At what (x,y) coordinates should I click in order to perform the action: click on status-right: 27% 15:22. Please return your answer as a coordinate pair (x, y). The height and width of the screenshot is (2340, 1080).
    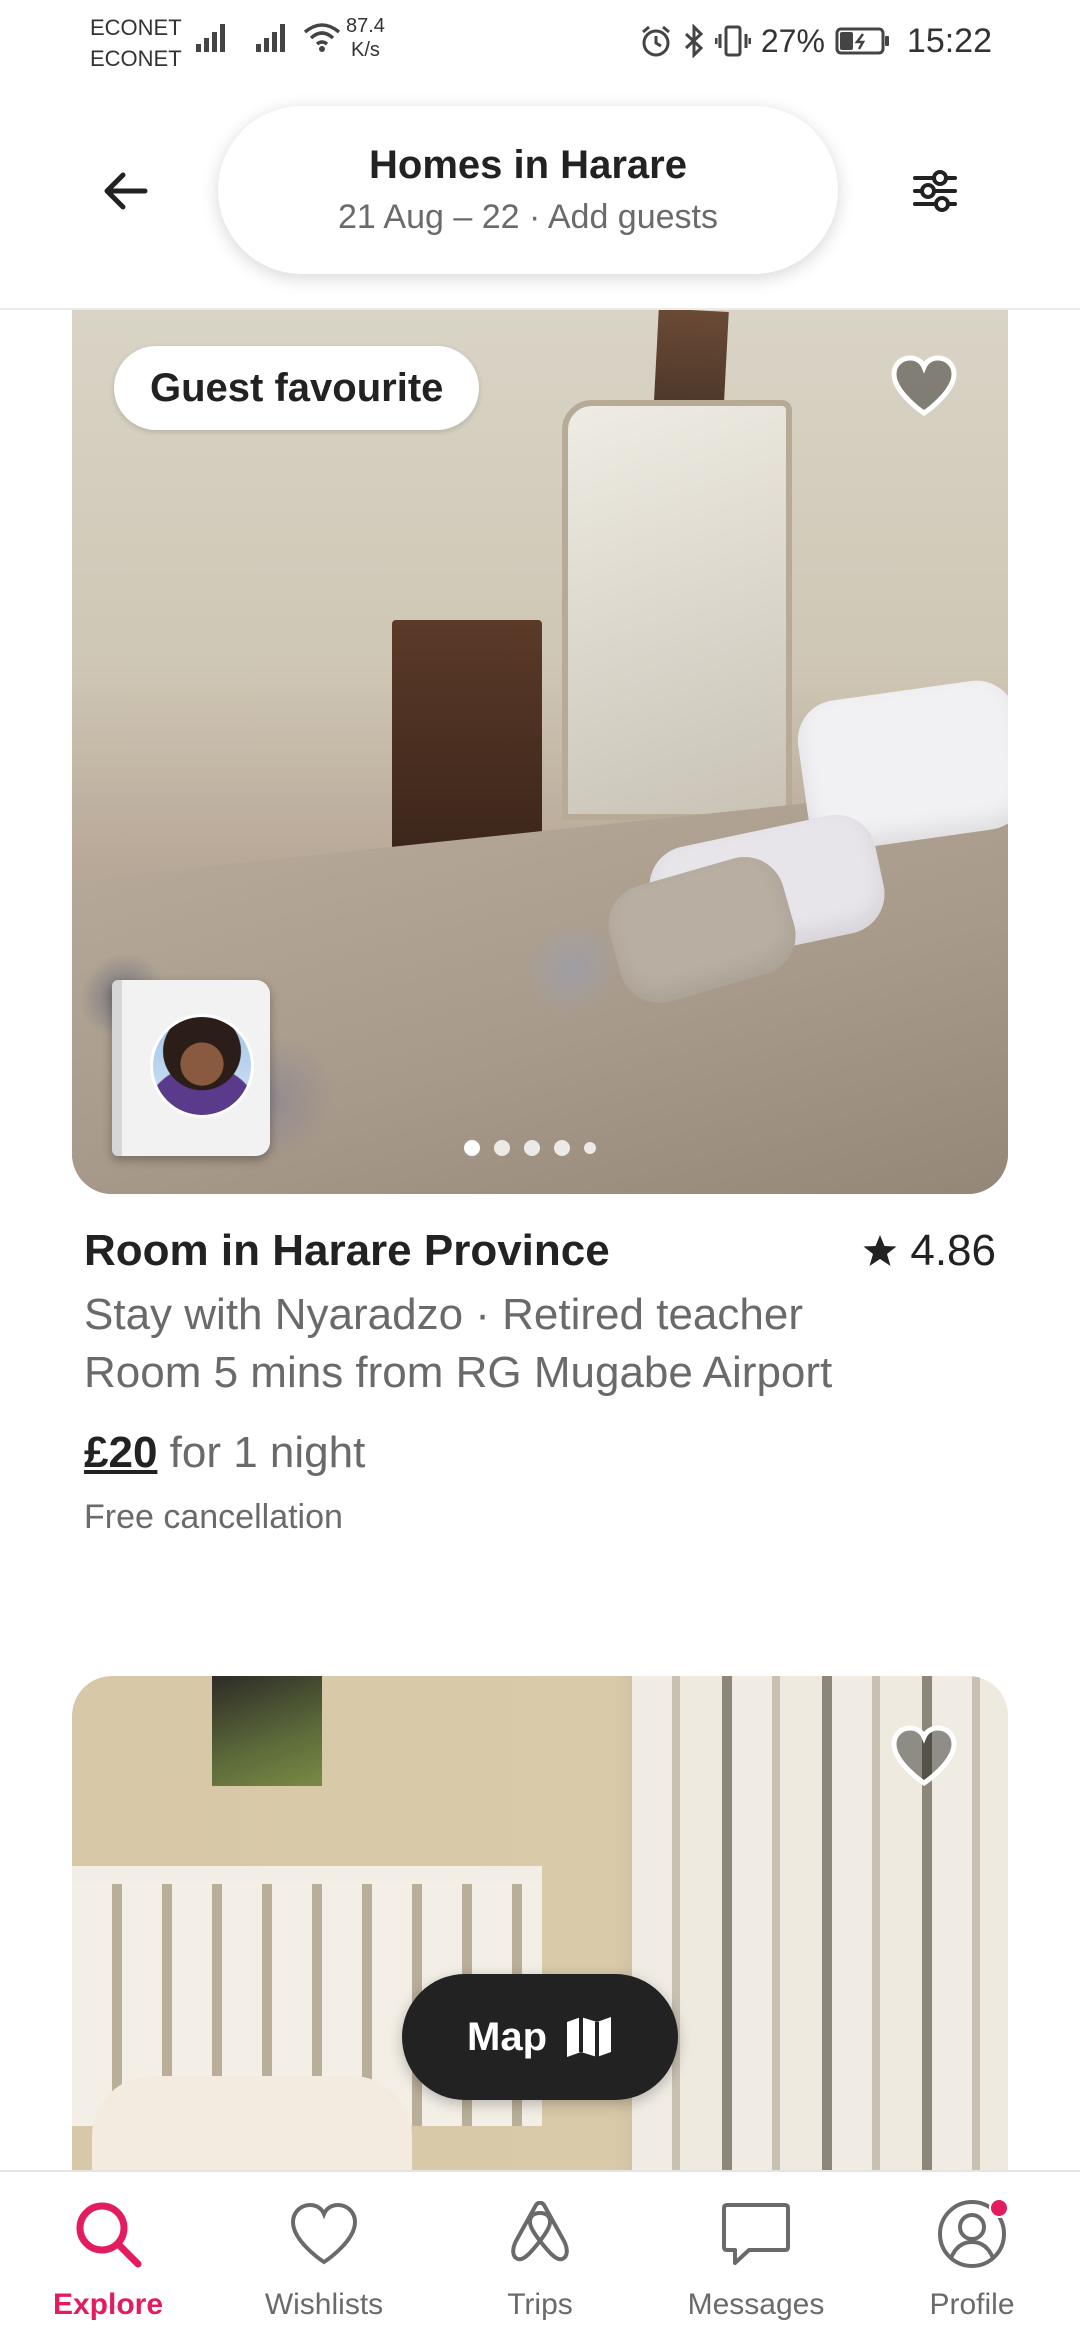
    Looking at the image, I should click on (815, 41).